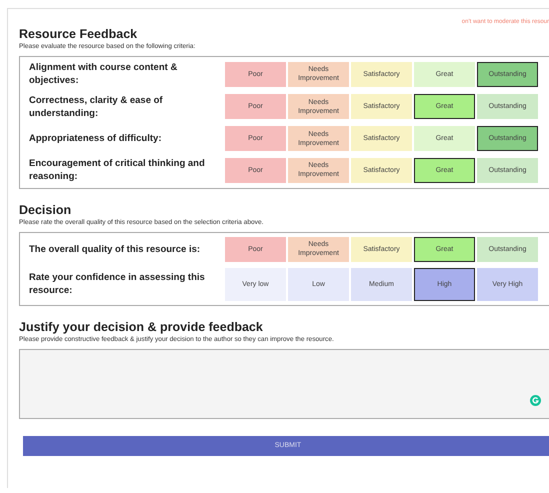 This screenshot has width=549, height=493. Describe the element at coordinates (95, 139) in the screenshot. I see `criterion-label: Appropriateness of difficulty:` at that location.